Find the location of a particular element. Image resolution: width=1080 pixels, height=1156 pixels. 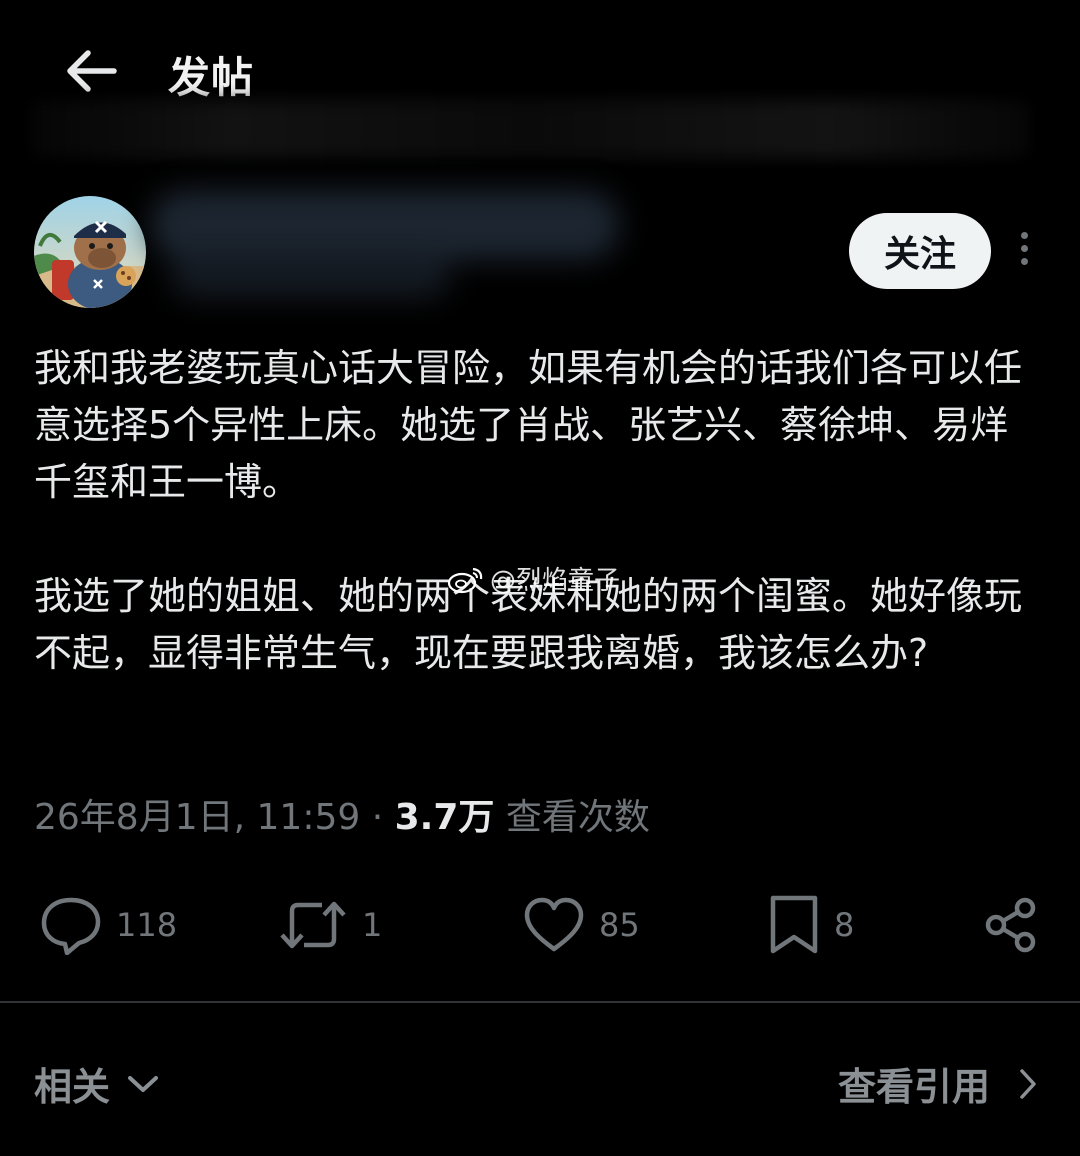

related-label: 相关 is located at coordinates (72, 1087).